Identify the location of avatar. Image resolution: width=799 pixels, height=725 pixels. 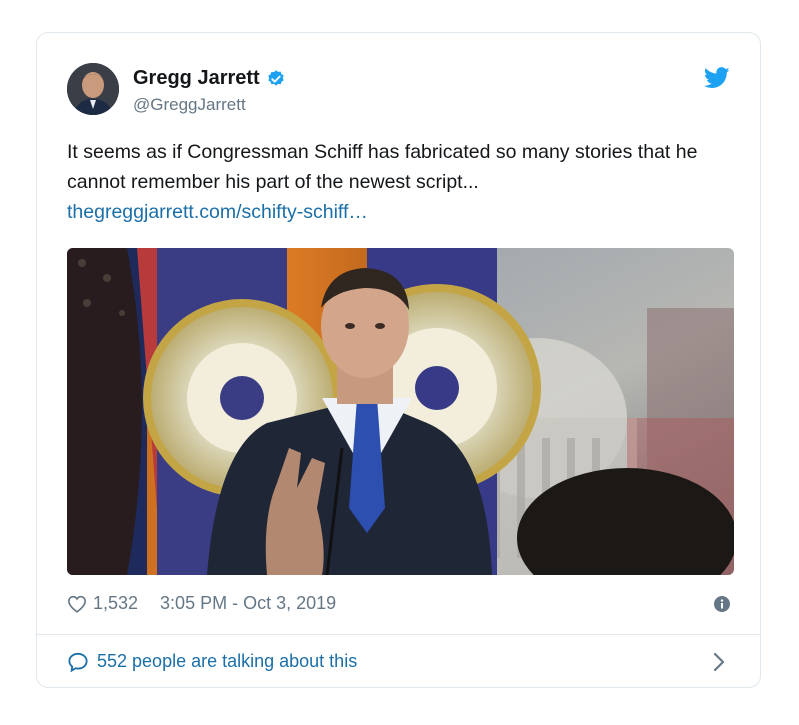
(93, 89).